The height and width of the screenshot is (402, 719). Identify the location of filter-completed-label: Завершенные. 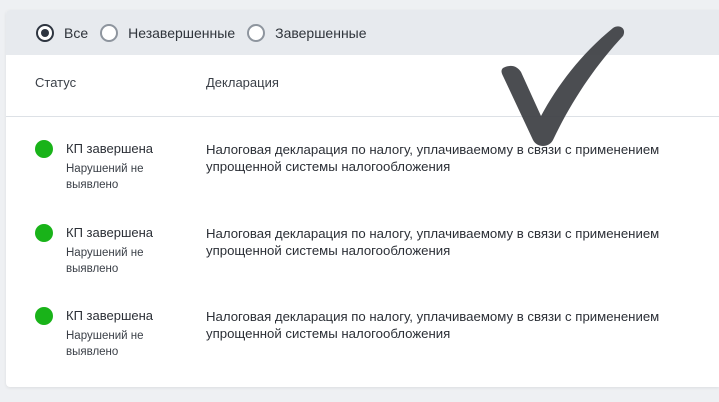
(320, 33).